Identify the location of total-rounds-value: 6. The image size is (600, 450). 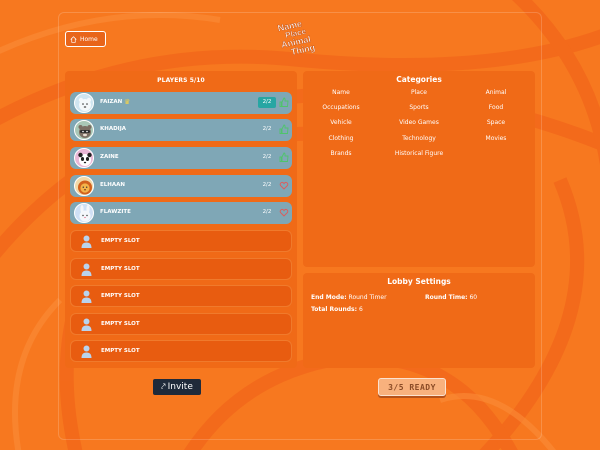
(360, 309).